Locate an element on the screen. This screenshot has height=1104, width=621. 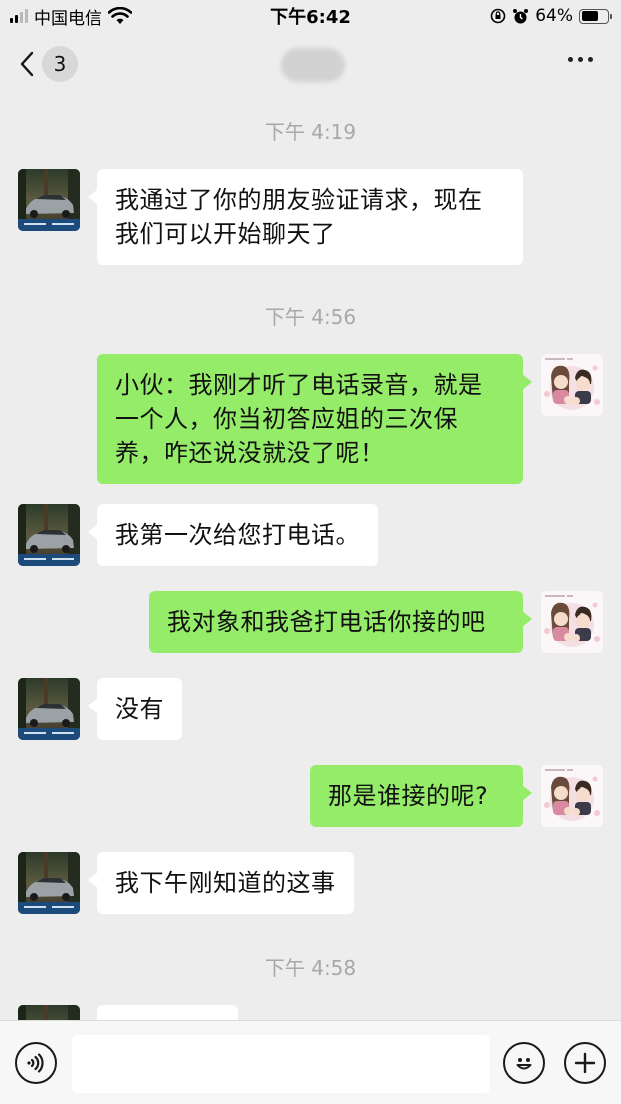
status-bar: 中国电信 下午6:42 64% is located at coordinates (310, 16).